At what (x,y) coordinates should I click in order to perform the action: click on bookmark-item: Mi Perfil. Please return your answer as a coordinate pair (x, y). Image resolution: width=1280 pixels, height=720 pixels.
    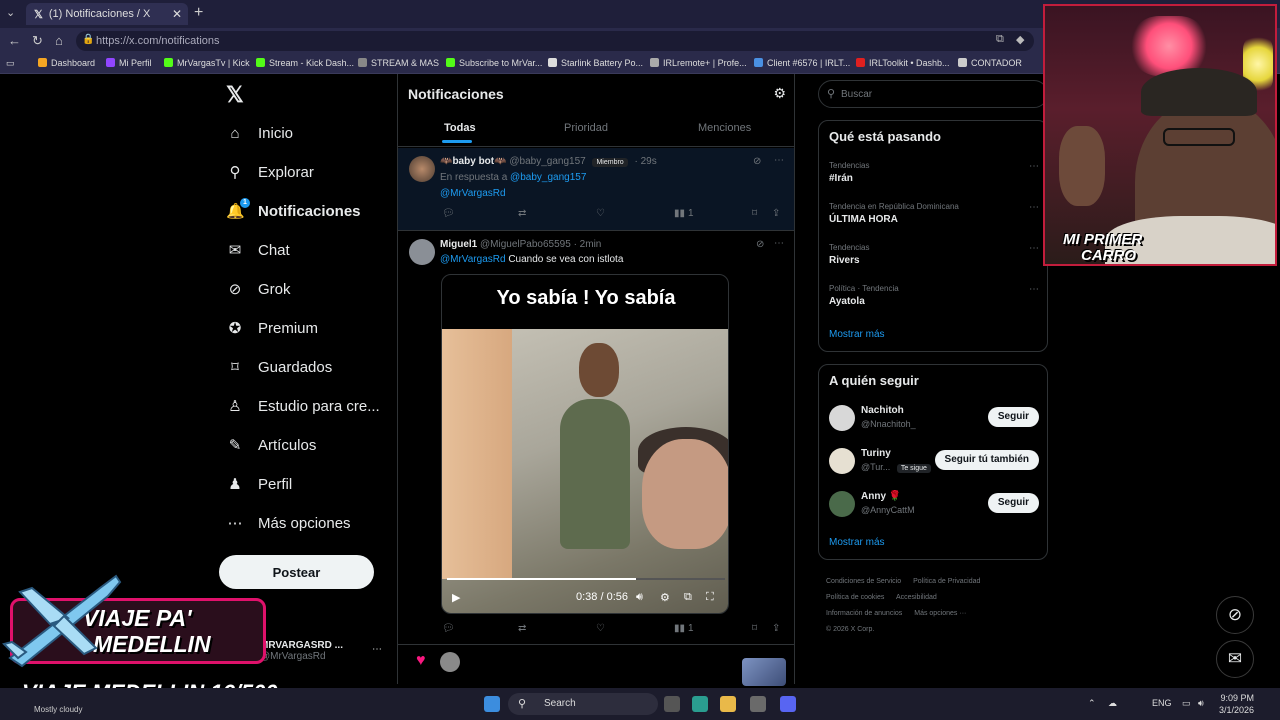
    Looking at the image, I should click on (129, 63).